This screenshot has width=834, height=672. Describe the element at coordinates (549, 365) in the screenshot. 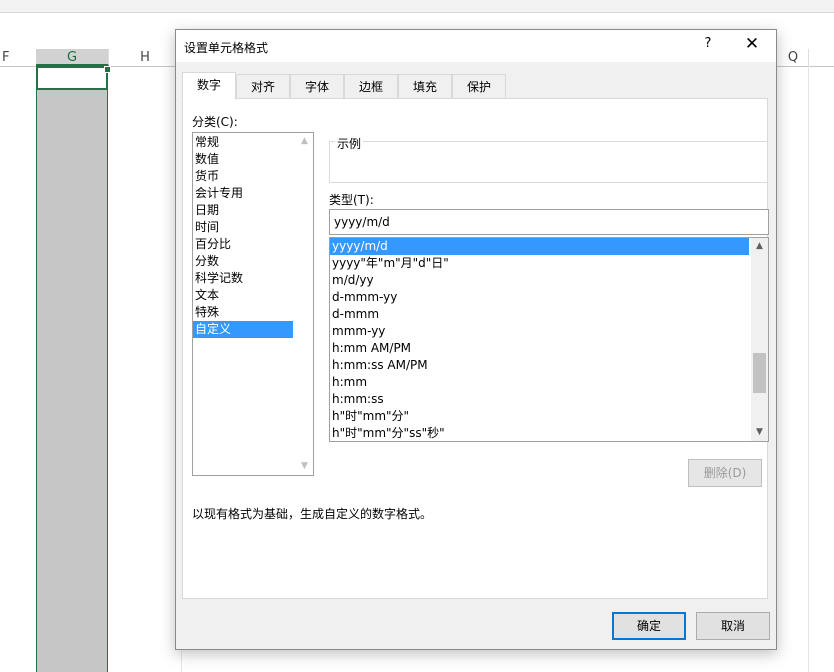

I see `type-item: h:mm:ss AM/PM` at that location.